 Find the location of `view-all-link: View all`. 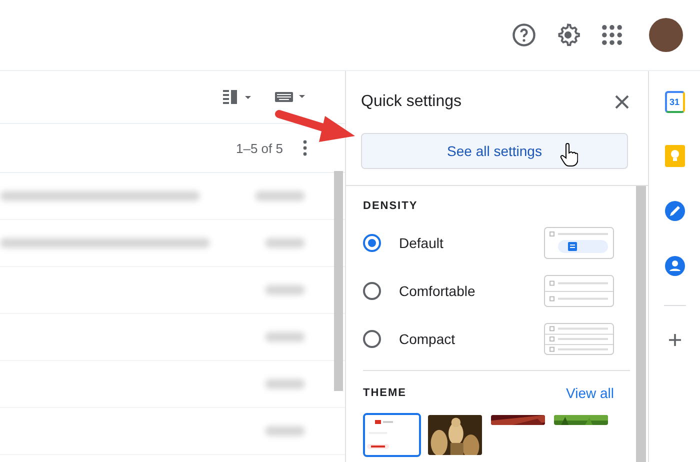

view-all-link: View all is located at coordinates (590, 393).